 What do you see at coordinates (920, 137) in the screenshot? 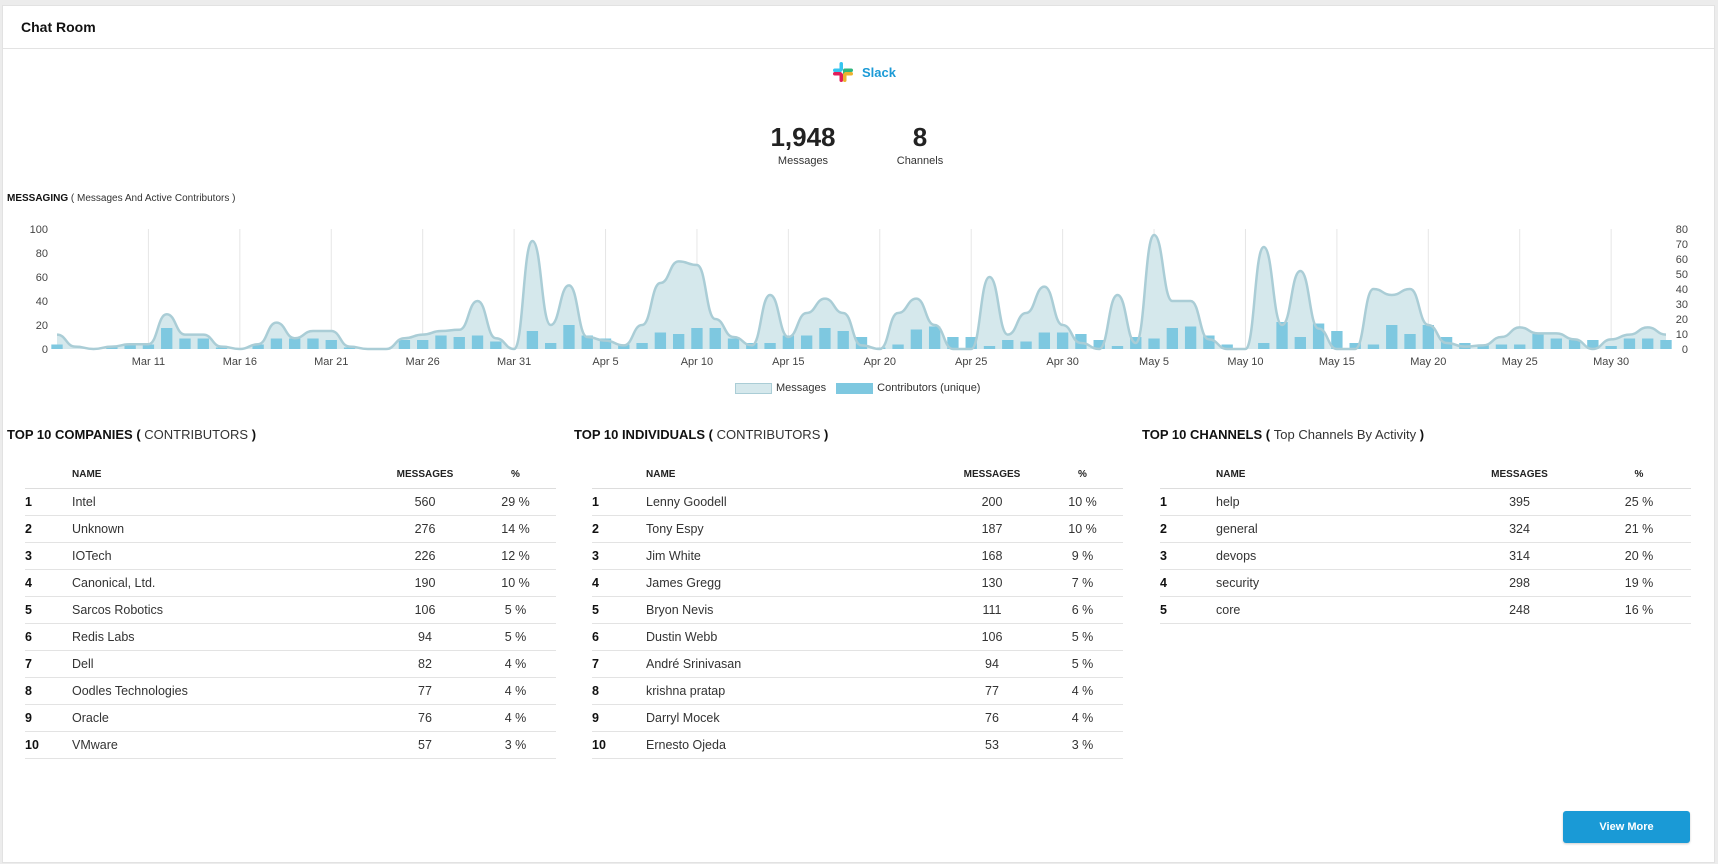
I see `stat-channels-value: 8` at bounding box center [920, 137].